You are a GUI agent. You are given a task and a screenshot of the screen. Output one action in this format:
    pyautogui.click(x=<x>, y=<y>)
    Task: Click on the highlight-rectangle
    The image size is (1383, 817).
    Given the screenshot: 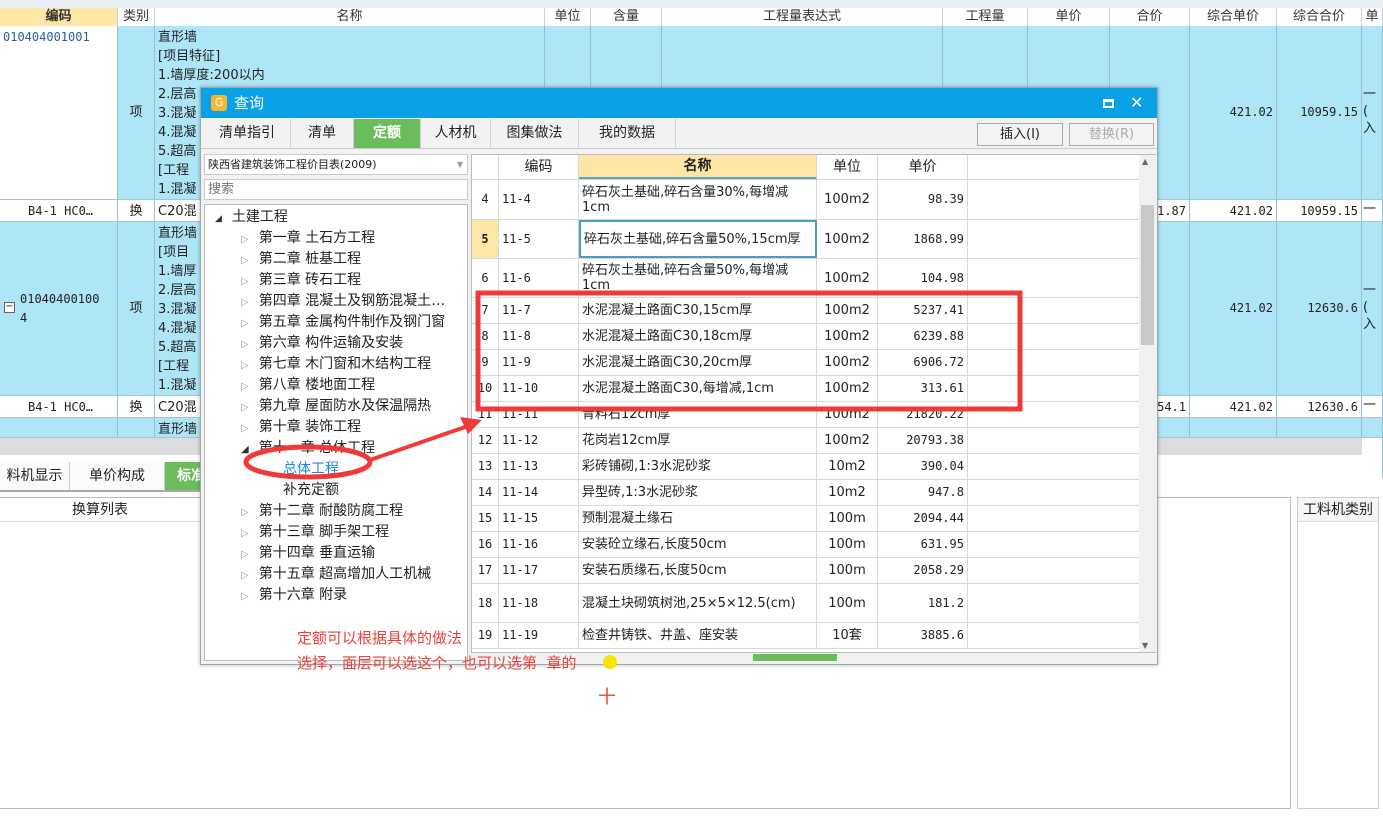 What is the action you would take?
    pyautogui.click(x=749, y=351)
    